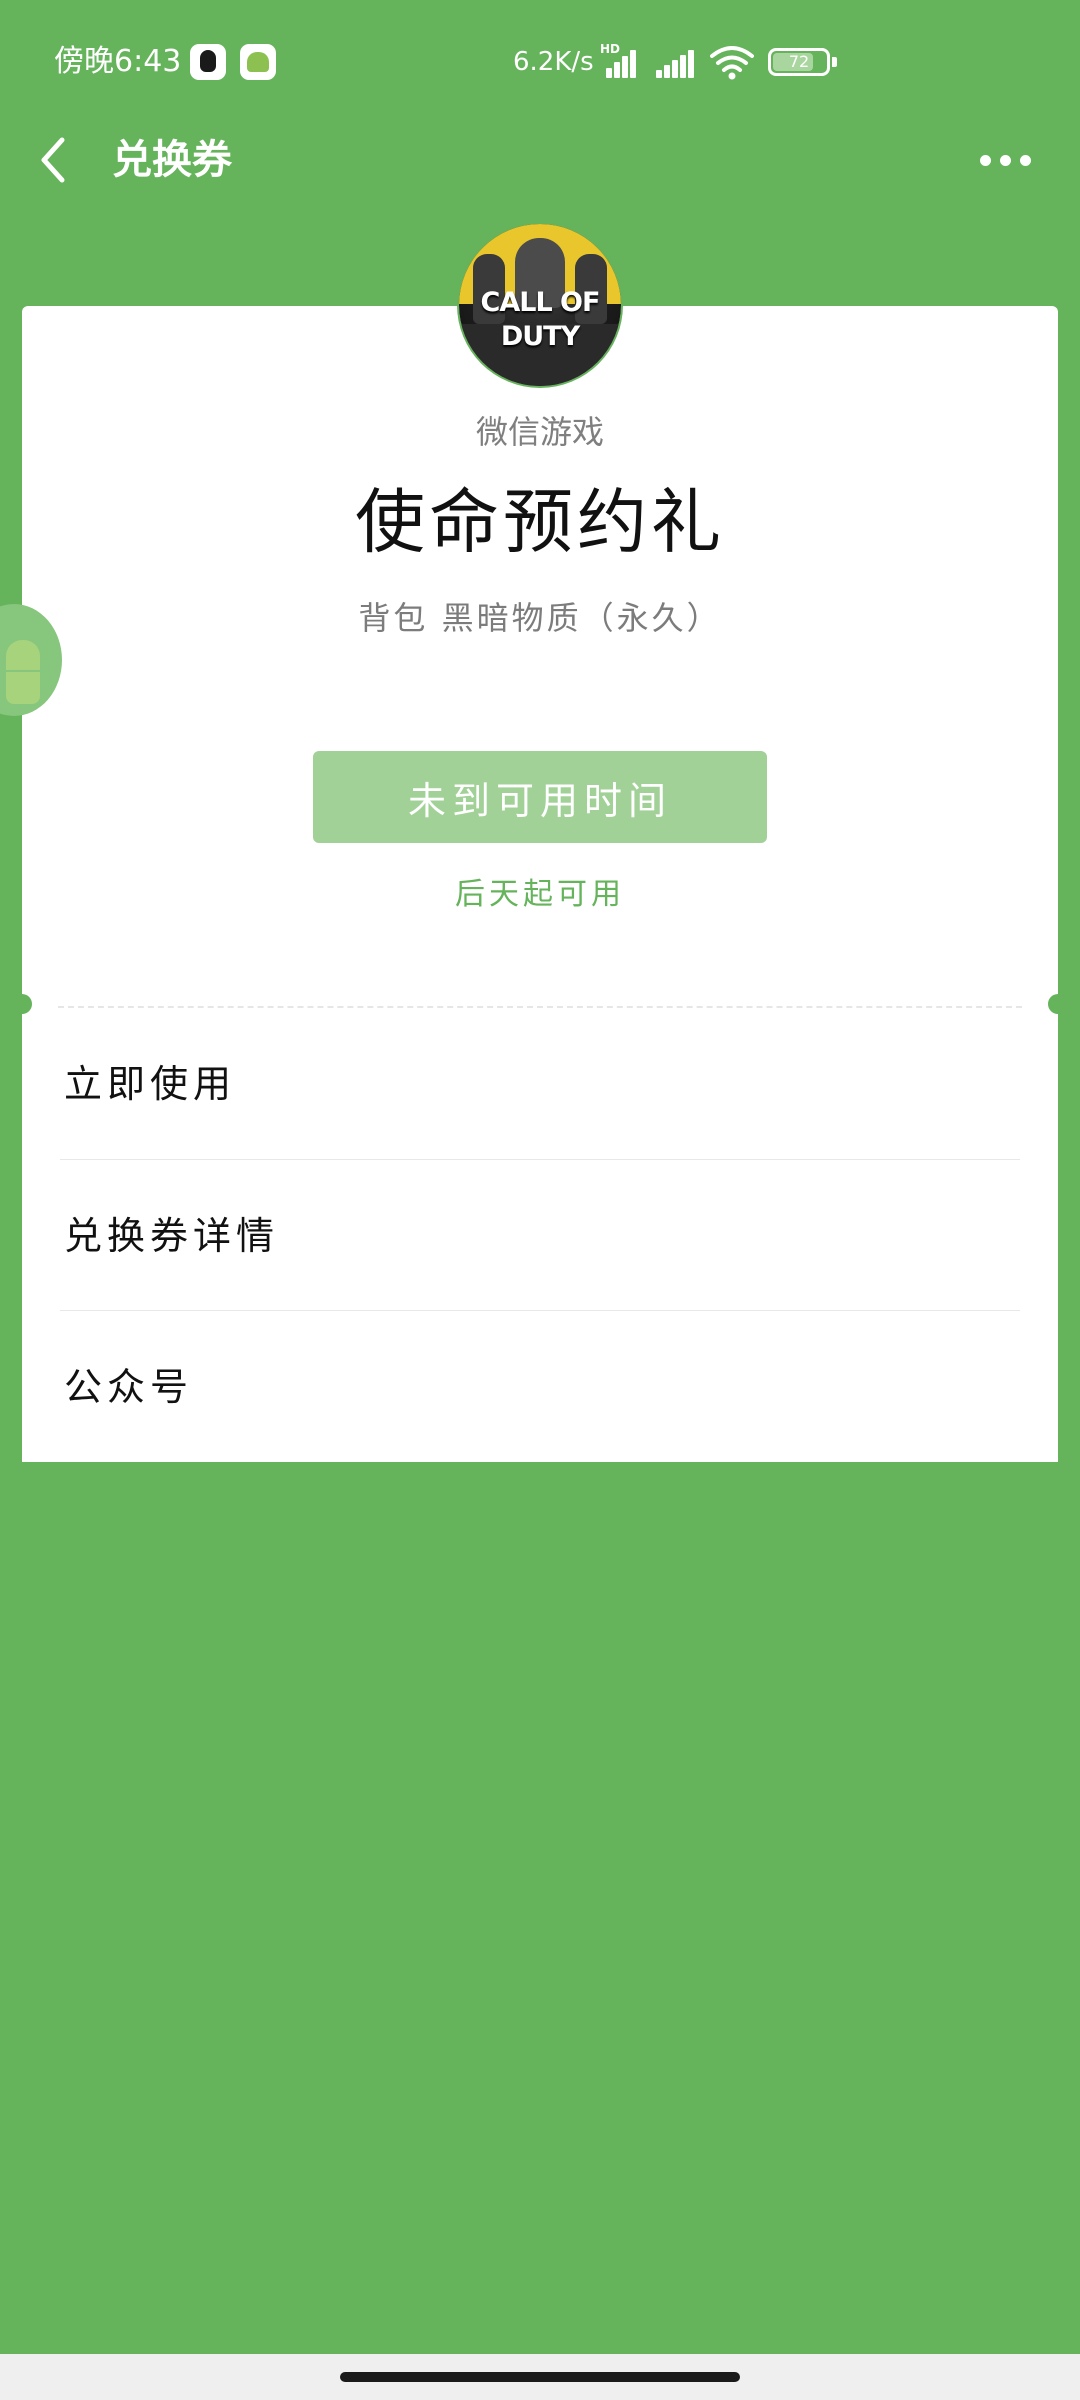  I want to click on gesture-area, so click(540, 2377).